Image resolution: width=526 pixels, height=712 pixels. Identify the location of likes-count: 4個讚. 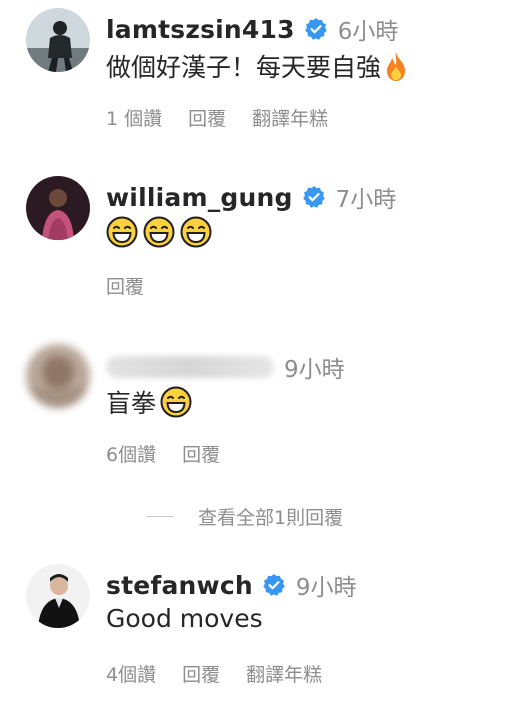
(131, 673).